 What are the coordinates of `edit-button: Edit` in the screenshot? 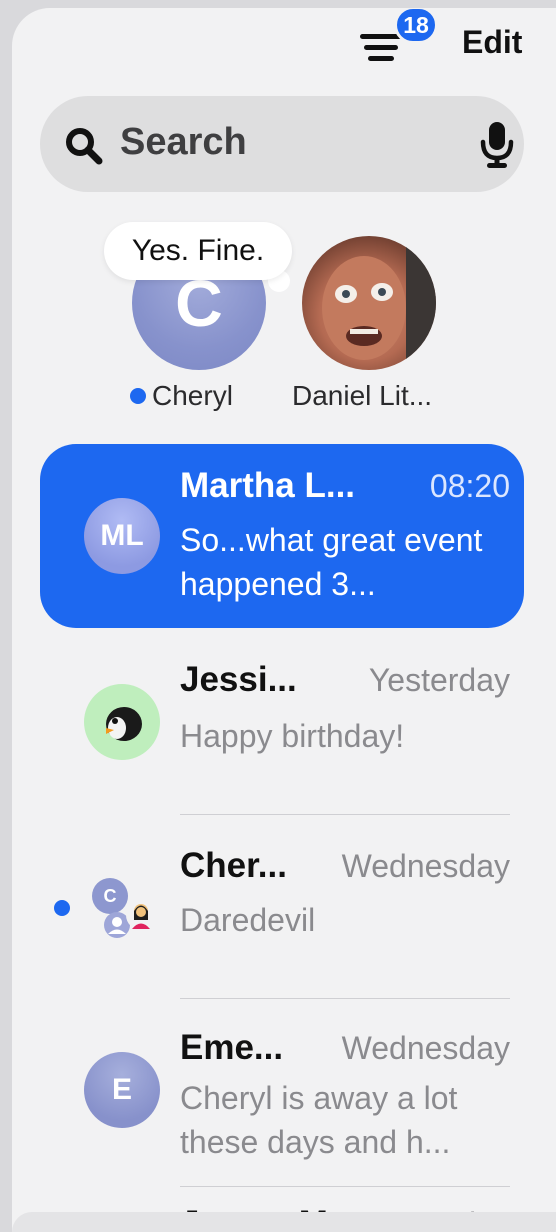 It's located at (492, 42).